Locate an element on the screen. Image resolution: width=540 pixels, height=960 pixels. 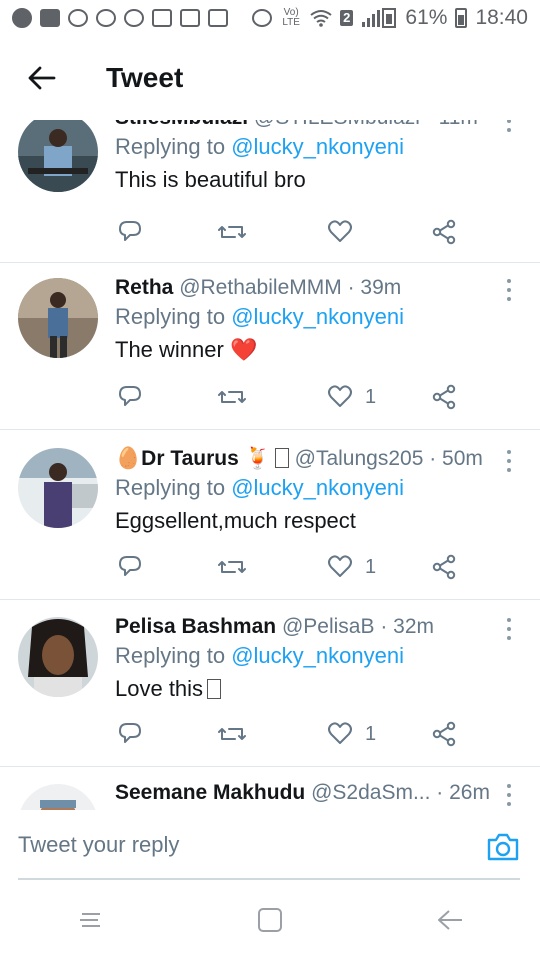
reply-icon is located at coordinates (130, 566).